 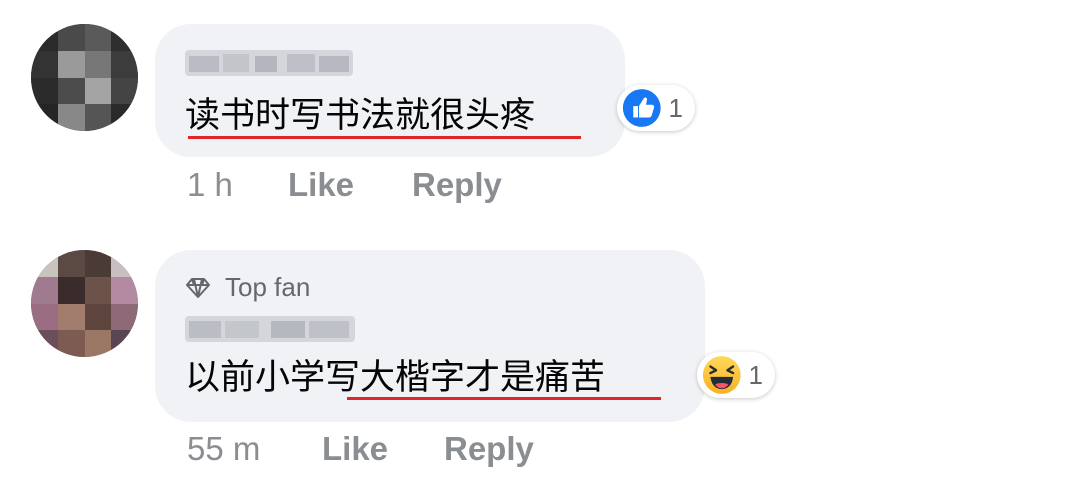 What do you see at coordinates (641, 108) in the screenshot?
I see `like-icon` at bounding box center [641, 108].